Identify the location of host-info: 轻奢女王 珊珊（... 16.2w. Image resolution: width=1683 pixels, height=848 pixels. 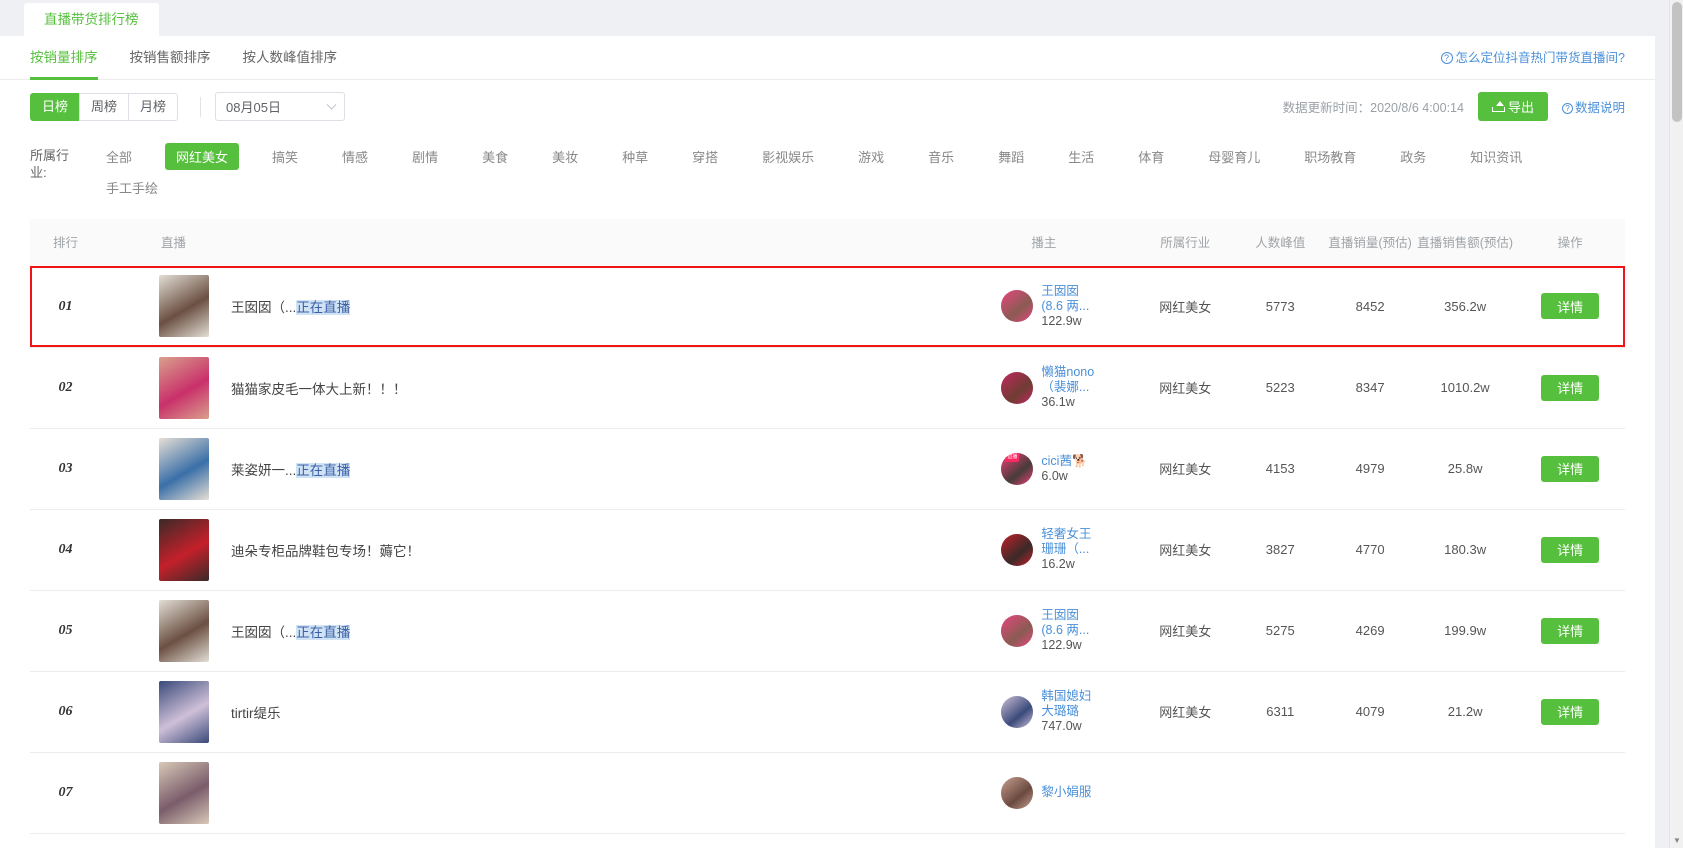
(1066, 549).